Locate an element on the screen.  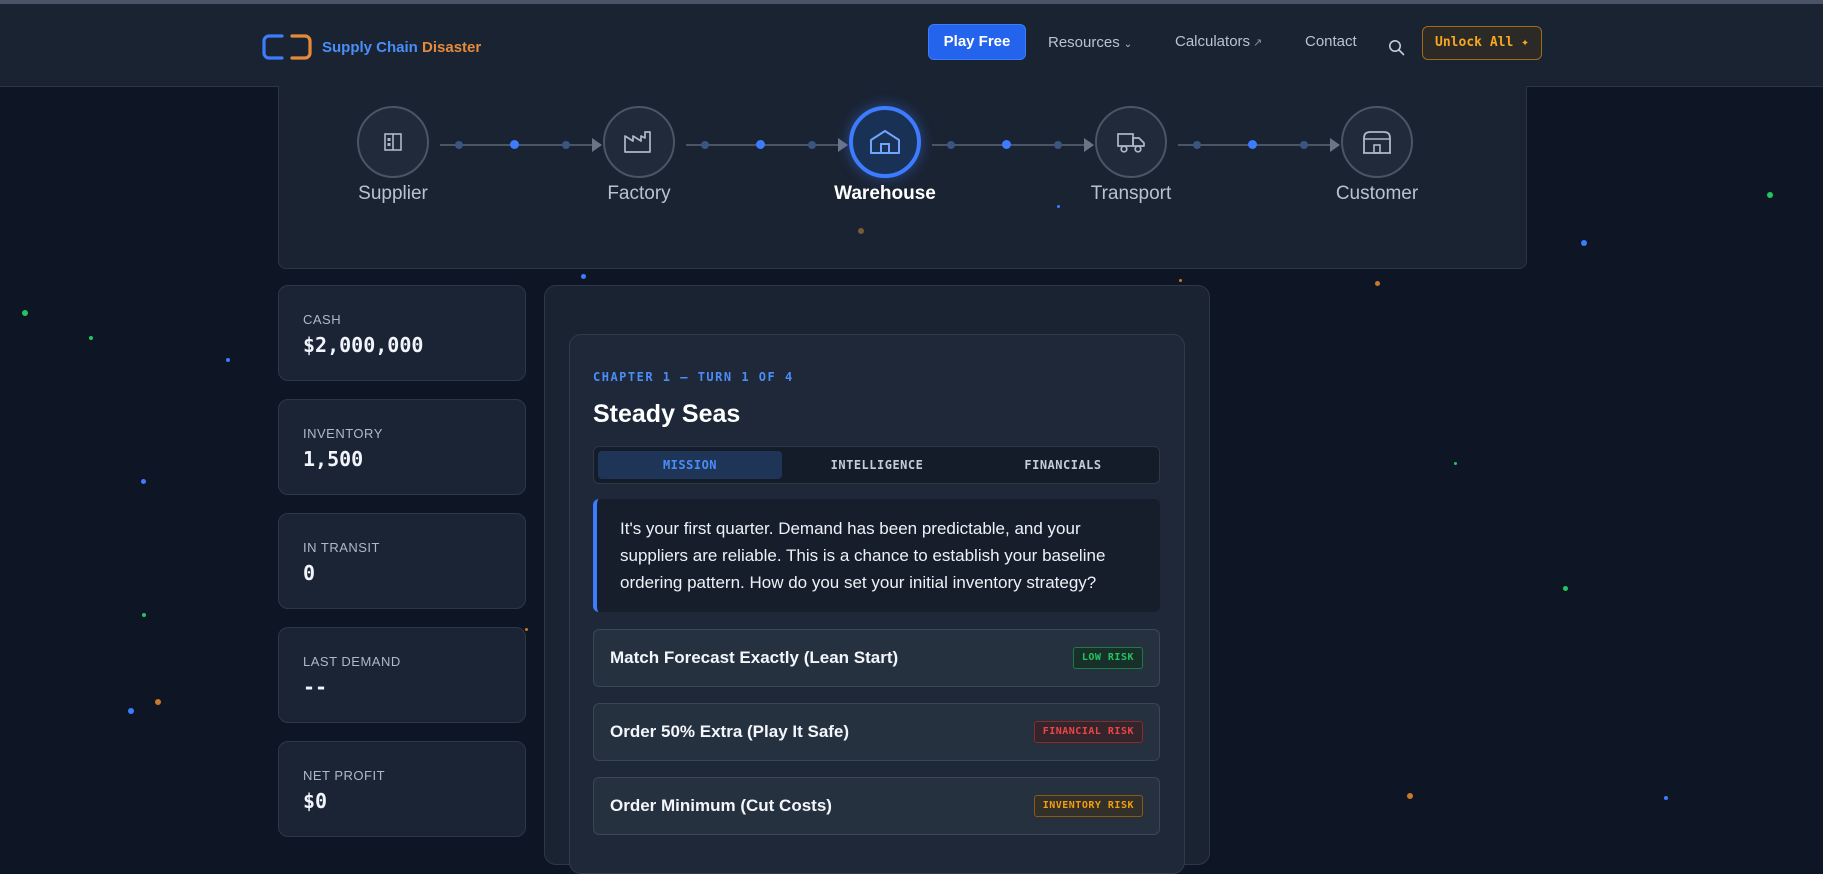
resources-label: Resources is located at coordinates (1084, 42).